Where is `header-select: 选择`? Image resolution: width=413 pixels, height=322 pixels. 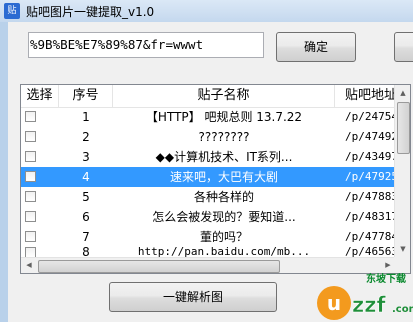 header-select: 选择 is located at coordinates (40, 96).